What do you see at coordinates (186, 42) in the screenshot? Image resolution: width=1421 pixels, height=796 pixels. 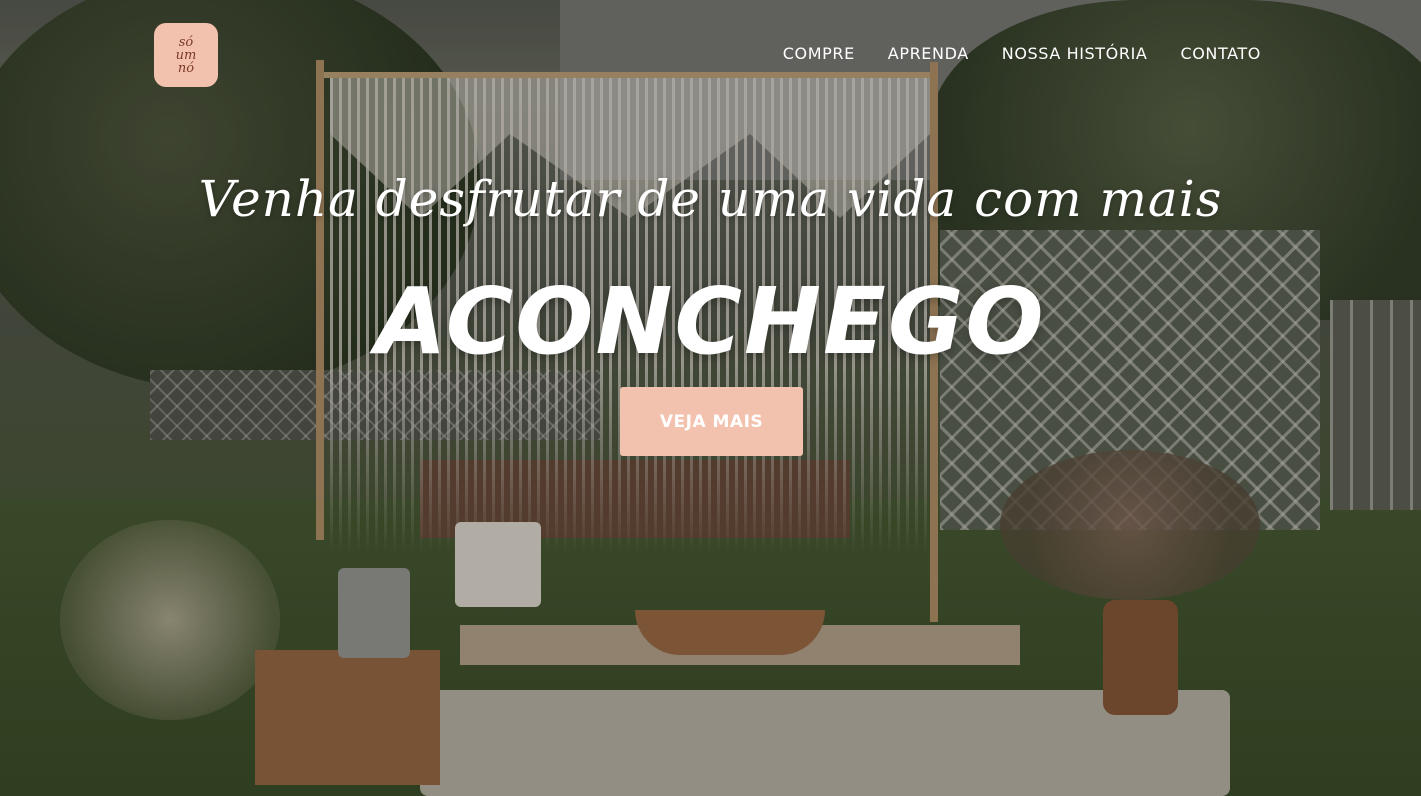 I see `logo-text-line1: só` at bounding box center [186, 42].